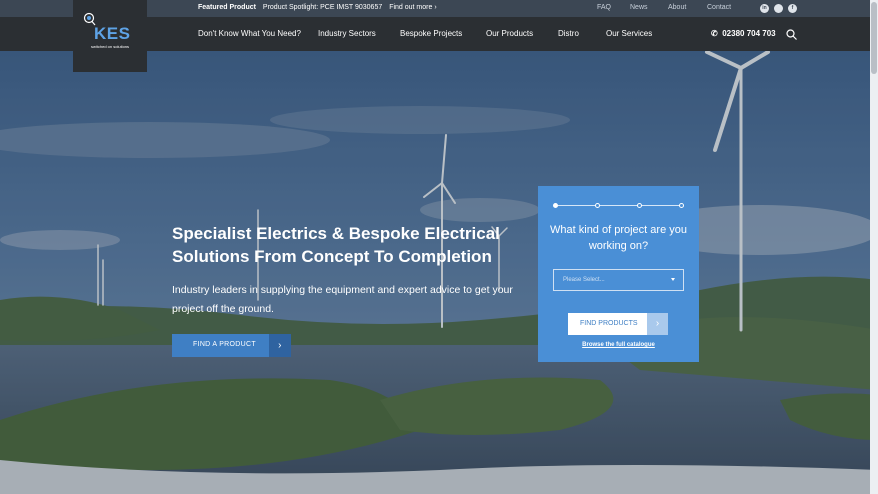 The image size is (878, 494). I want to click on scrollbar-thumb, so click(874, 38).